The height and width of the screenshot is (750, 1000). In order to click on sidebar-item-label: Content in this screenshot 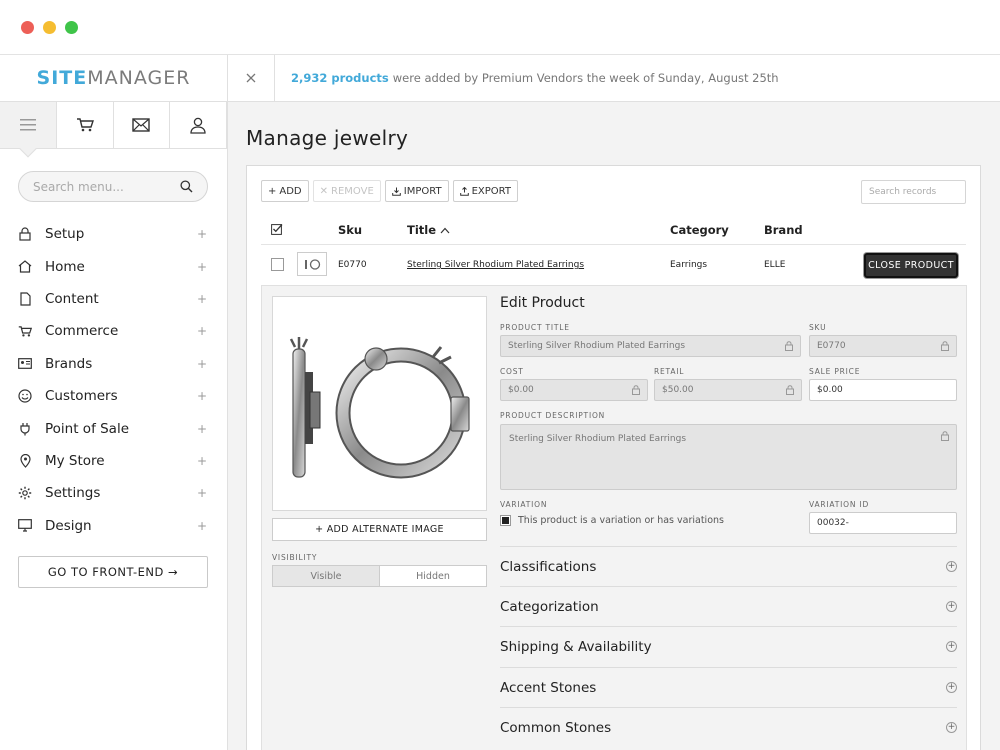, I will do `click(72, 298)`.